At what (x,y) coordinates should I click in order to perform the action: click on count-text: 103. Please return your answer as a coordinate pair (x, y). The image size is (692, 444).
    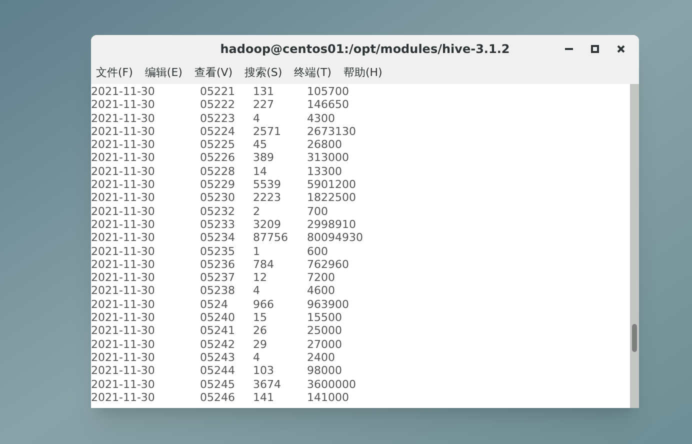
    Looking at the image, I should click on (264, 371).